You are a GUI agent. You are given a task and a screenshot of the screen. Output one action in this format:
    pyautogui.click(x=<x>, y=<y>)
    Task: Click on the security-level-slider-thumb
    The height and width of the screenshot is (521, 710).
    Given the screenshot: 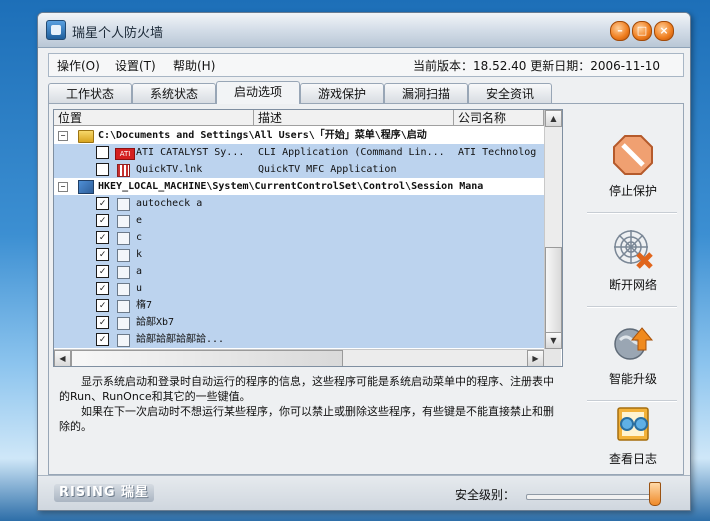 What is the action you would take?
    pyautogui.click(x=655, y=494)
    